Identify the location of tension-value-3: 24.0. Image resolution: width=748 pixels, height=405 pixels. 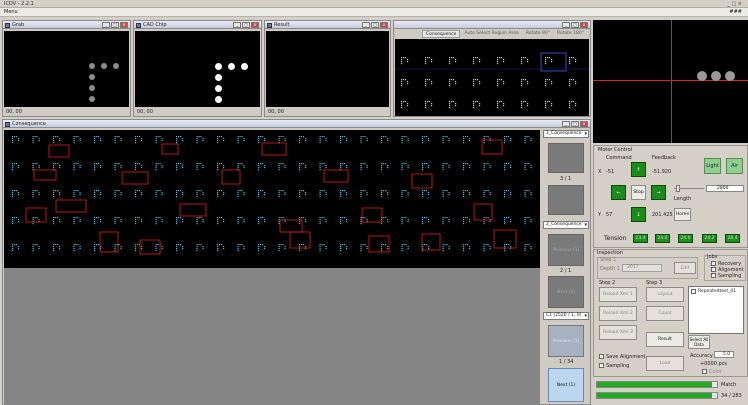
(685, 238).